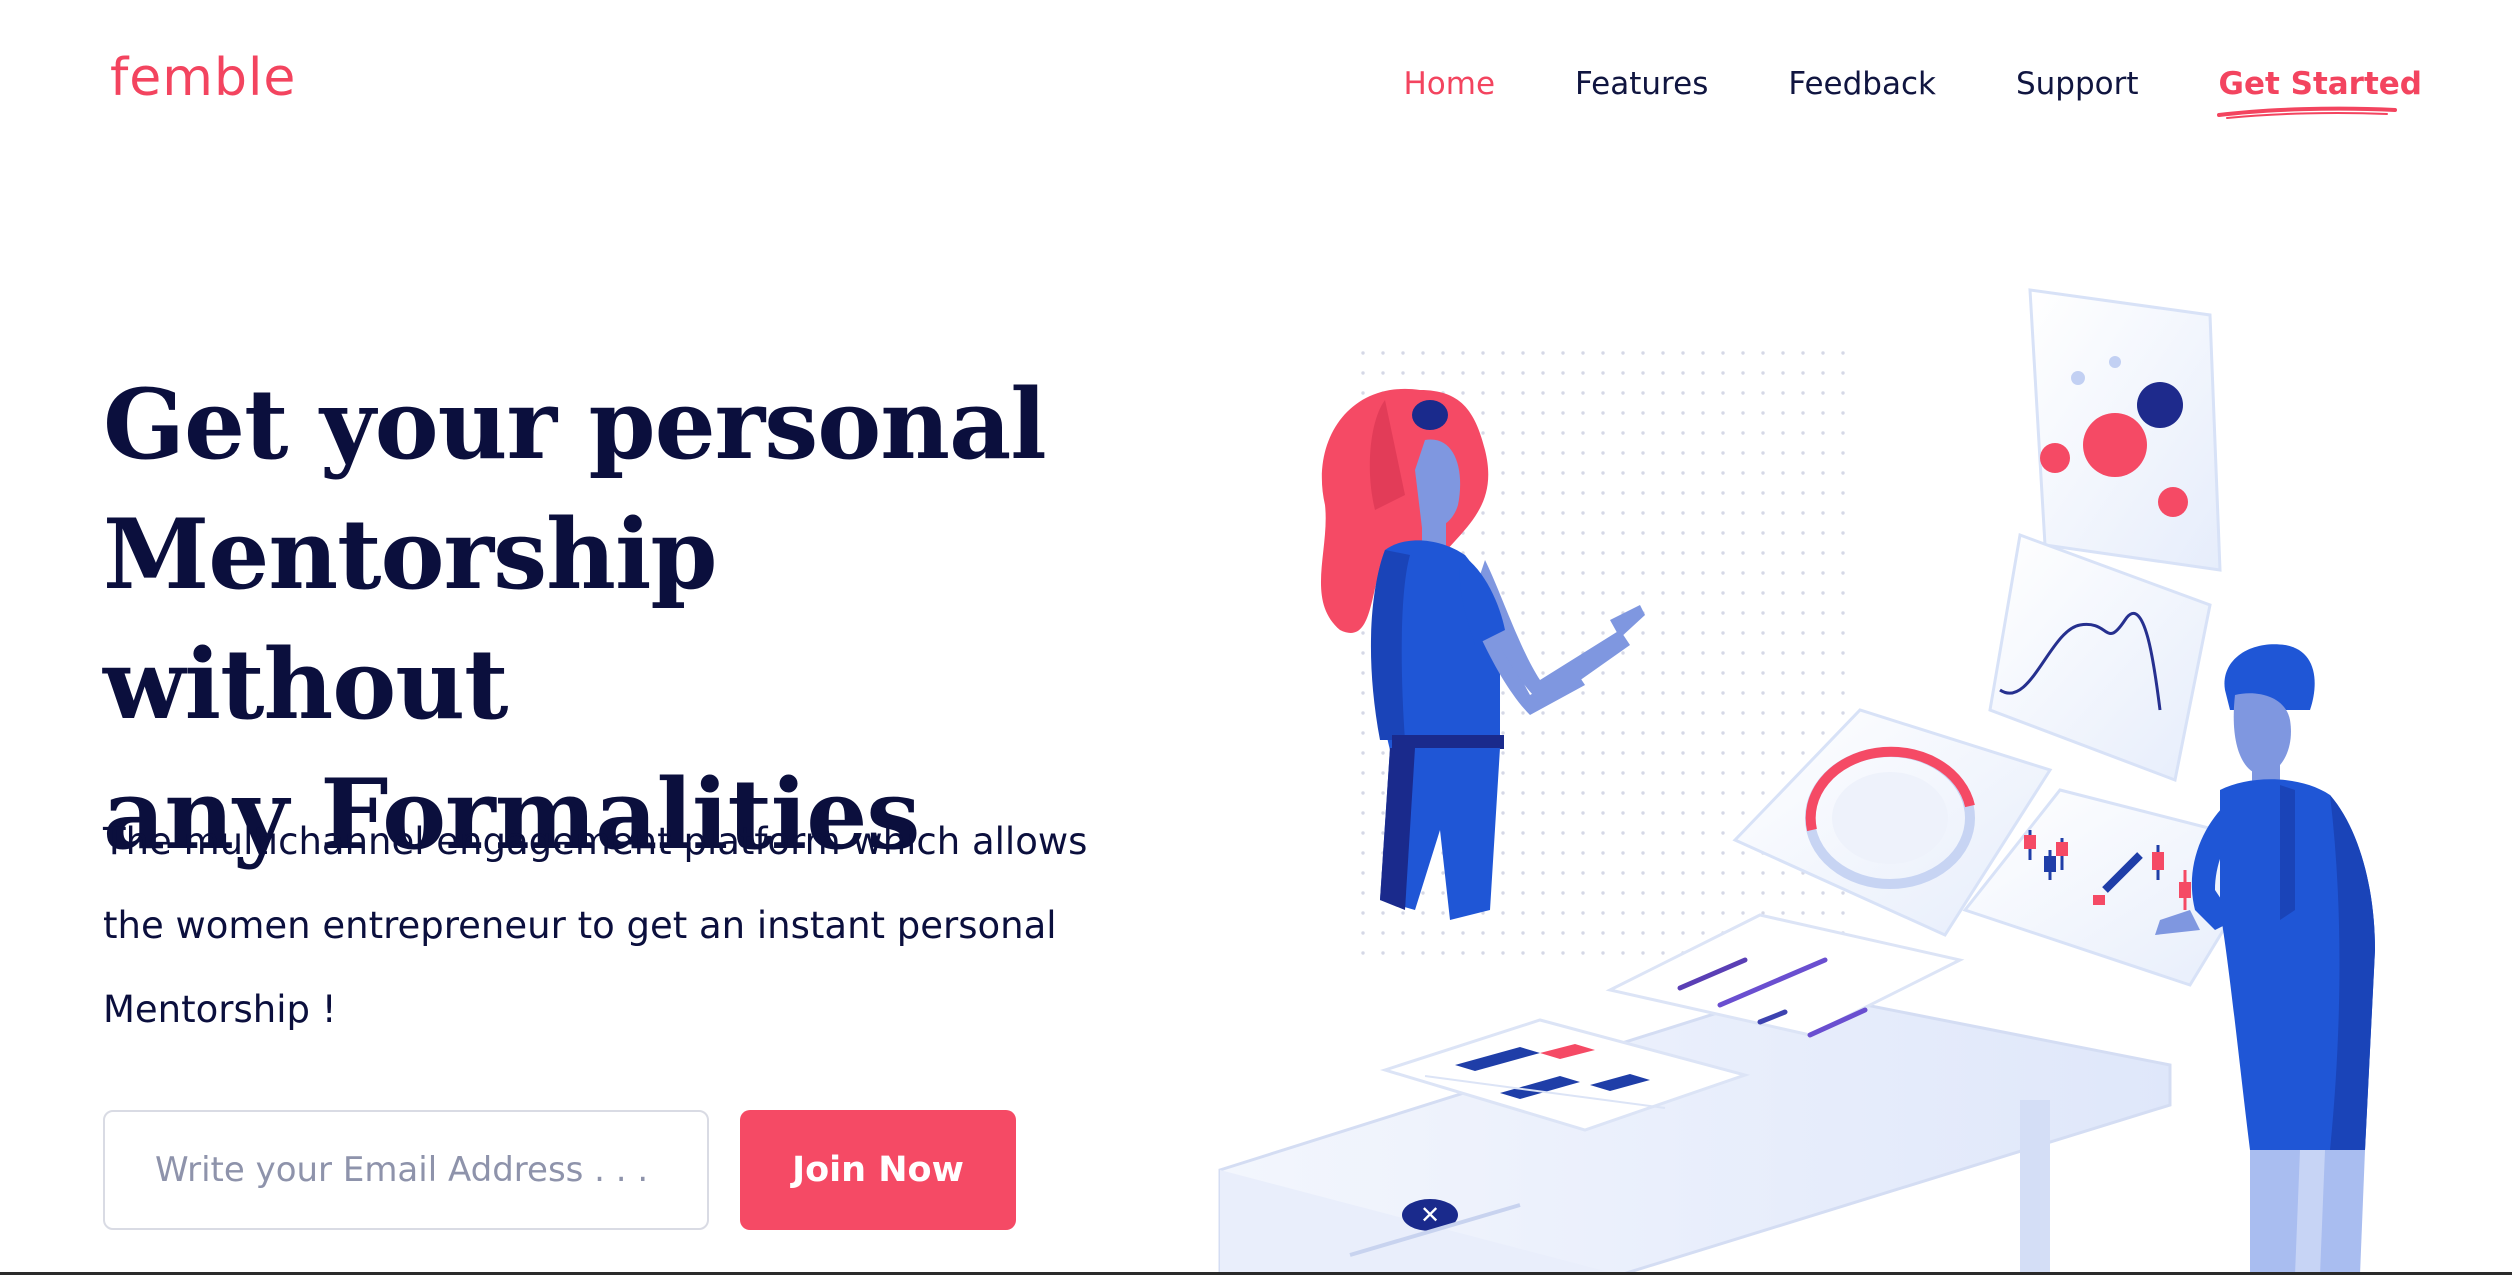 This screenshot has width=2512, height=1275. What do you see at coordinates (878, 1170) in the screenshot?
I see `join-now-button: Join Now` at bounding box center [878, 1170].